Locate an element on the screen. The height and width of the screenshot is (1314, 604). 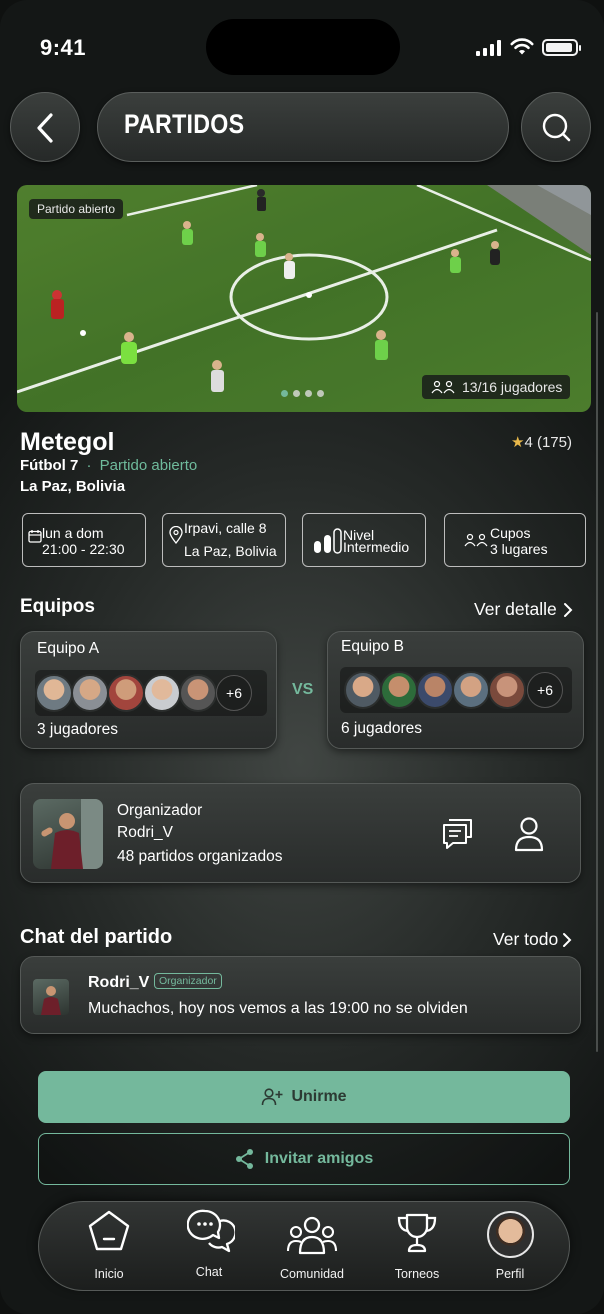
team-b-card: Equipo B +6 6 jugadores is located at coordinates (455, 690).